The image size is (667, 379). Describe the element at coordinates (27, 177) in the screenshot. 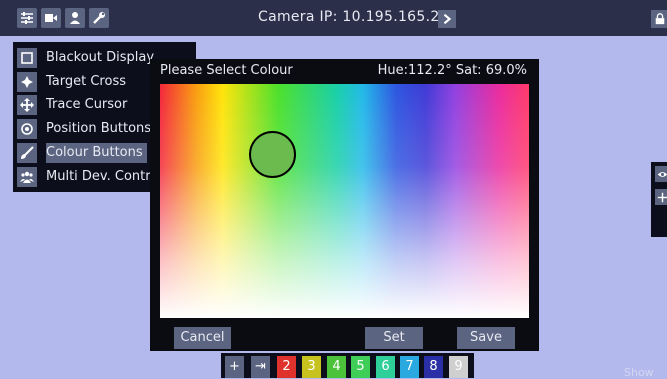

I see `users-icon` at that location.